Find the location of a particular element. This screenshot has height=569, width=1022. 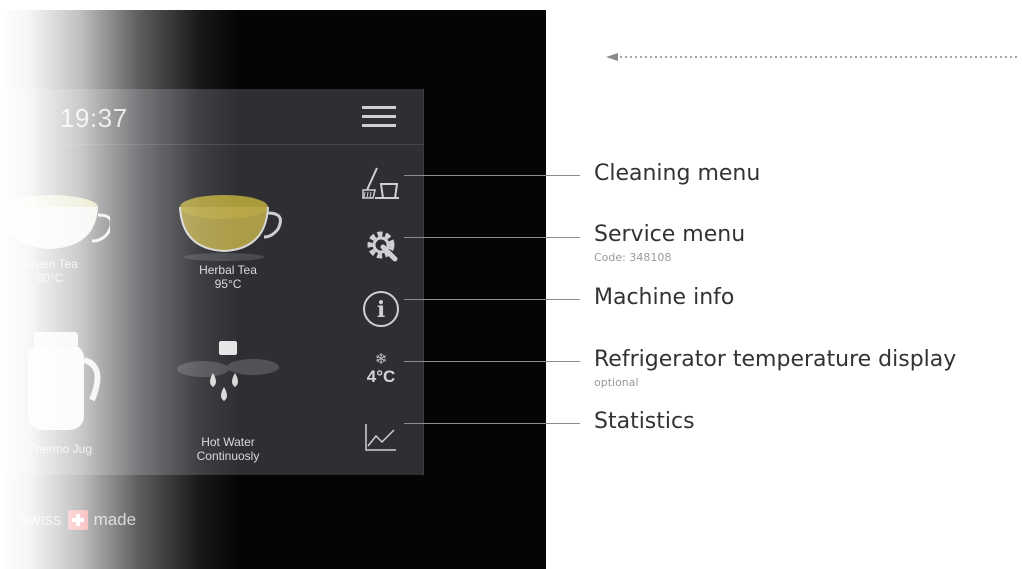

service-menu-button is located at coordinates (381, 245).